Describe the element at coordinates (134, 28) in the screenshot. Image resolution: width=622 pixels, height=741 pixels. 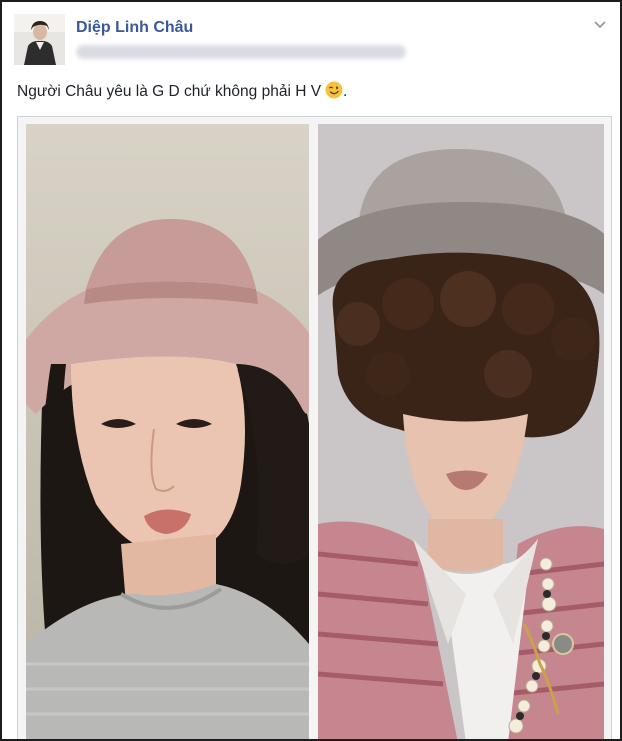
I see `author-name-link: Diệp Linh Châu` at that location.